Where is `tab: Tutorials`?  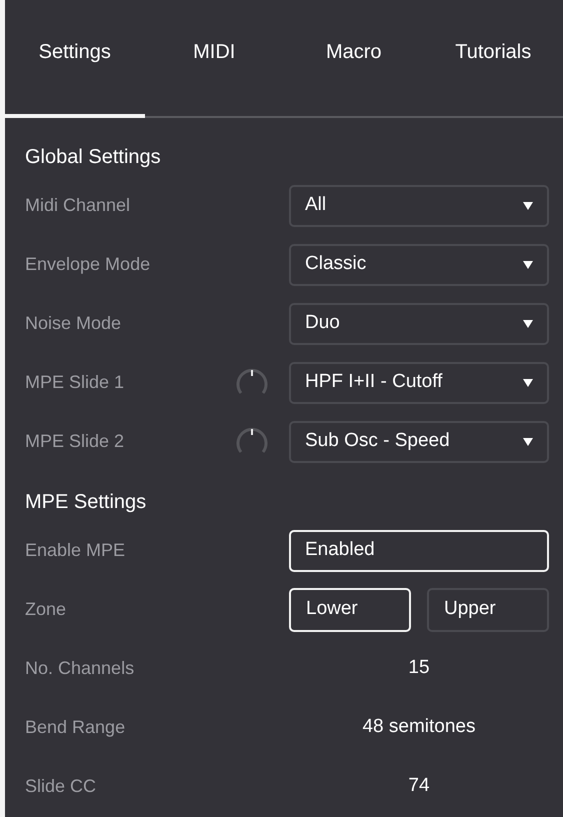 tab: Tutorials is located at coordinates (493, 59).